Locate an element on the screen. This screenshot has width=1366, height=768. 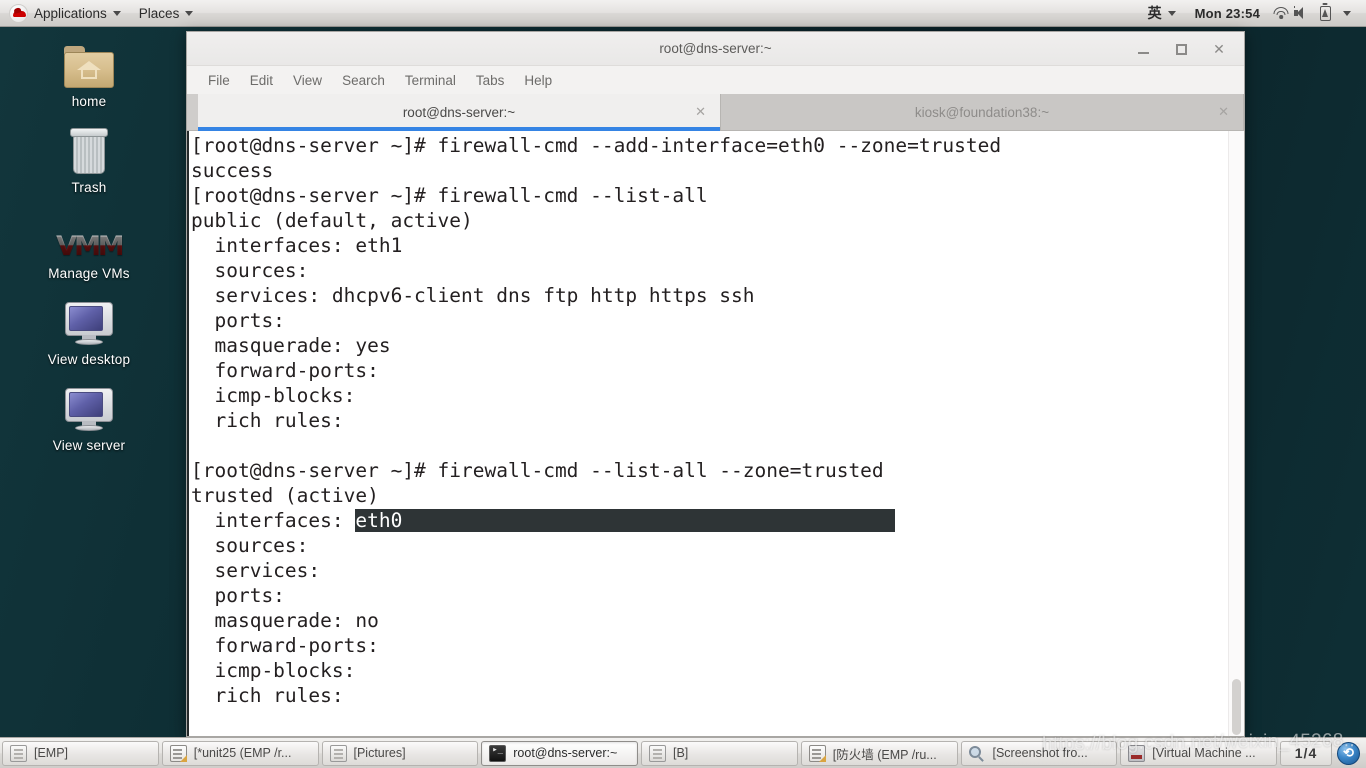
desktop-icon-manage-vms: VMM Manage VMs is located at coordinates (89, 242).